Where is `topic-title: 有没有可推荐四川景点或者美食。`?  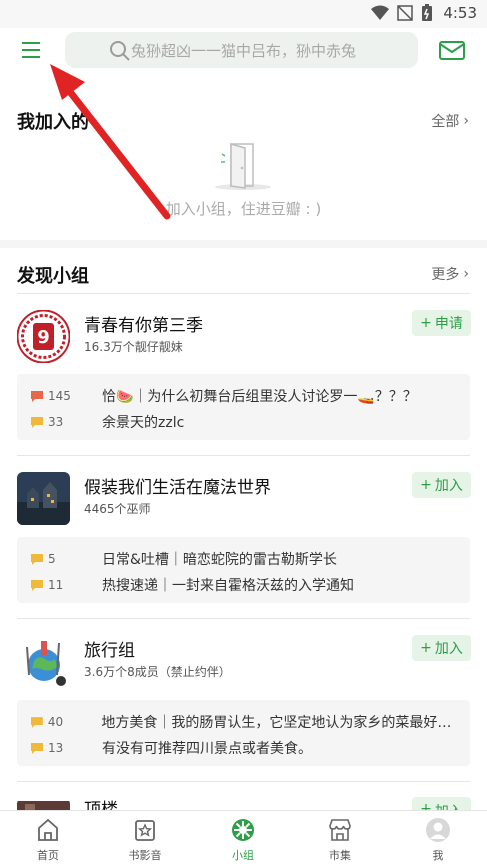
topic-title: 有没有可推荐四川景点或者美食。 is located at coordinates (207, 749).